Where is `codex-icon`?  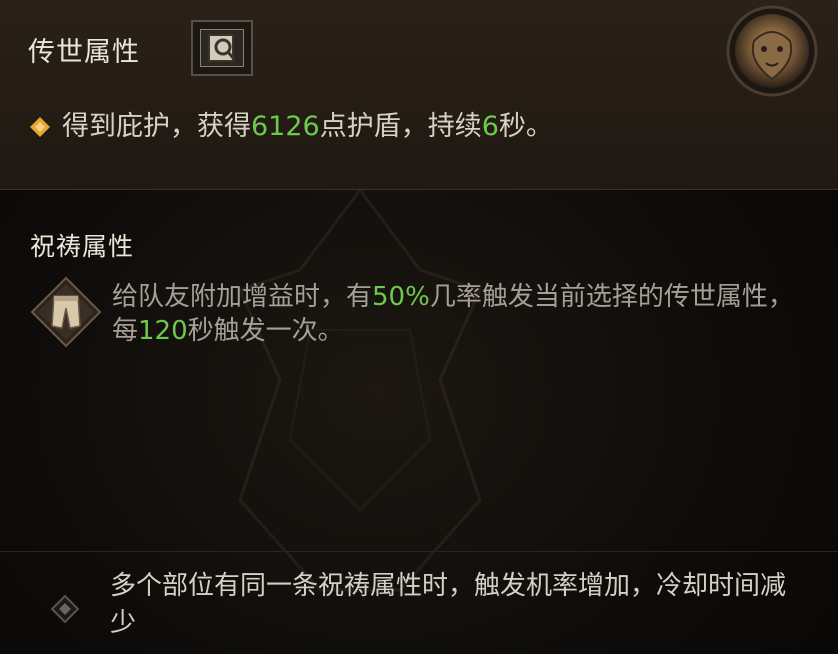 codex-icon is located at coordinates (222, 48).